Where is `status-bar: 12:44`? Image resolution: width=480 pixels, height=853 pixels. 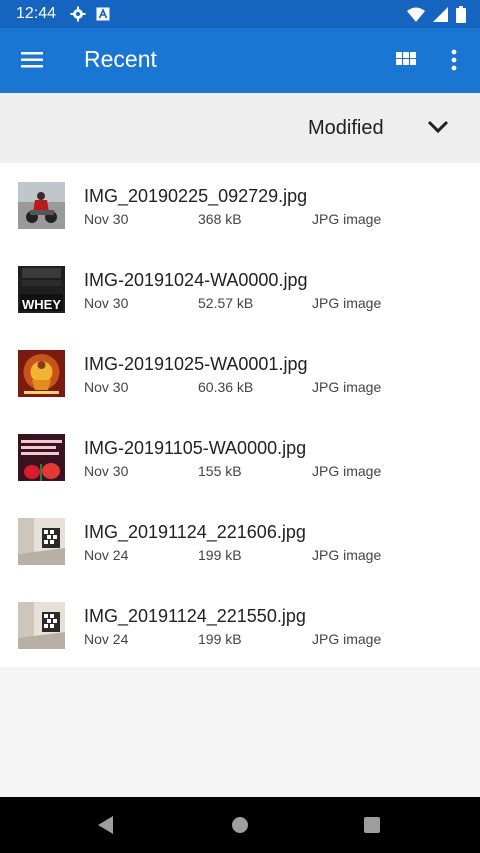
status-bar: 12:44 is located at coordinates (240, 14).